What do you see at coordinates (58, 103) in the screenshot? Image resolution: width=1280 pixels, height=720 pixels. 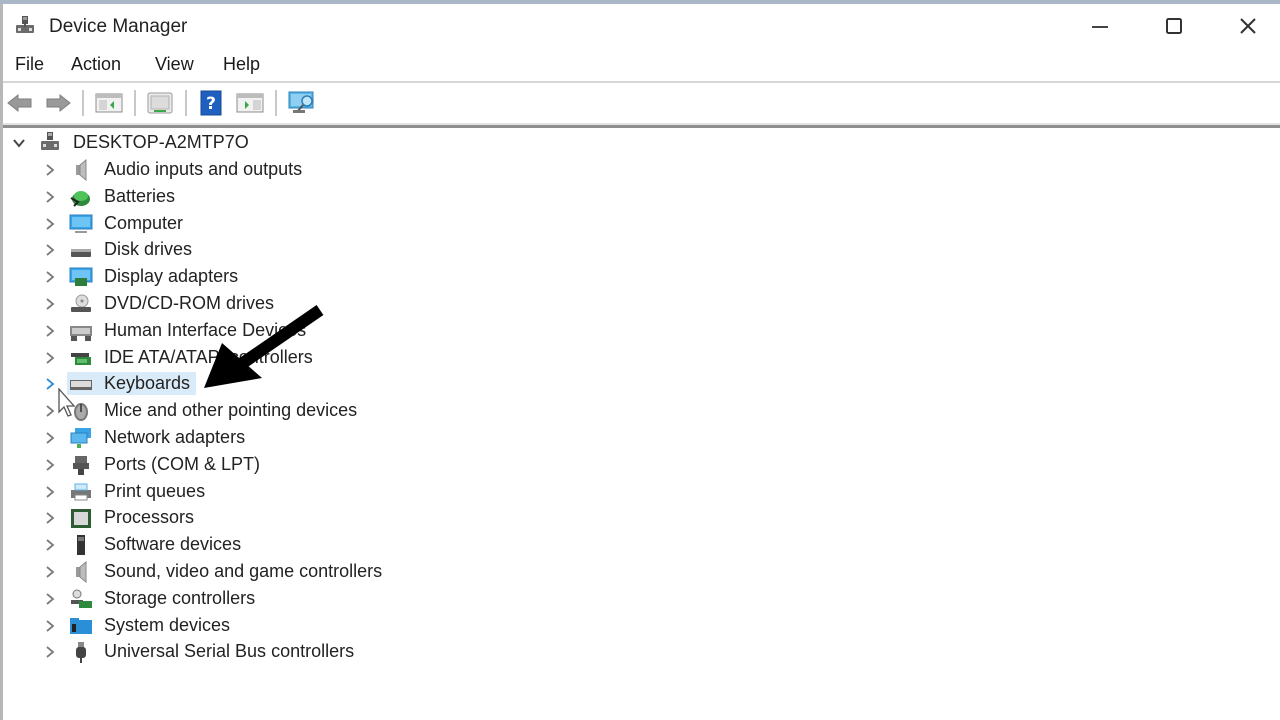 I see `forward-button` at bounding box center [58, 103].